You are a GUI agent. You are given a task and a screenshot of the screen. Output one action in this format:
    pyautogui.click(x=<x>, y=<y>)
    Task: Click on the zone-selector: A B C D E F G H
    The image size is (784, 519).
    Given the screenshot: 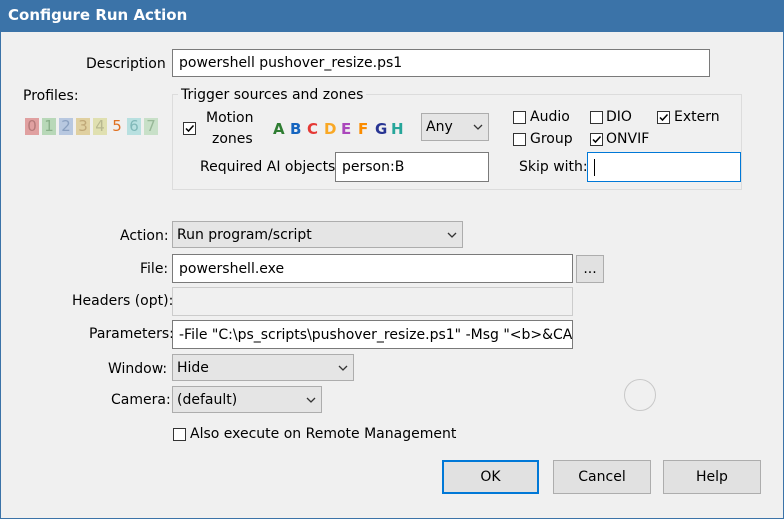 What is the action you would take?
    pyautogui.click(x=343, y=130)
    